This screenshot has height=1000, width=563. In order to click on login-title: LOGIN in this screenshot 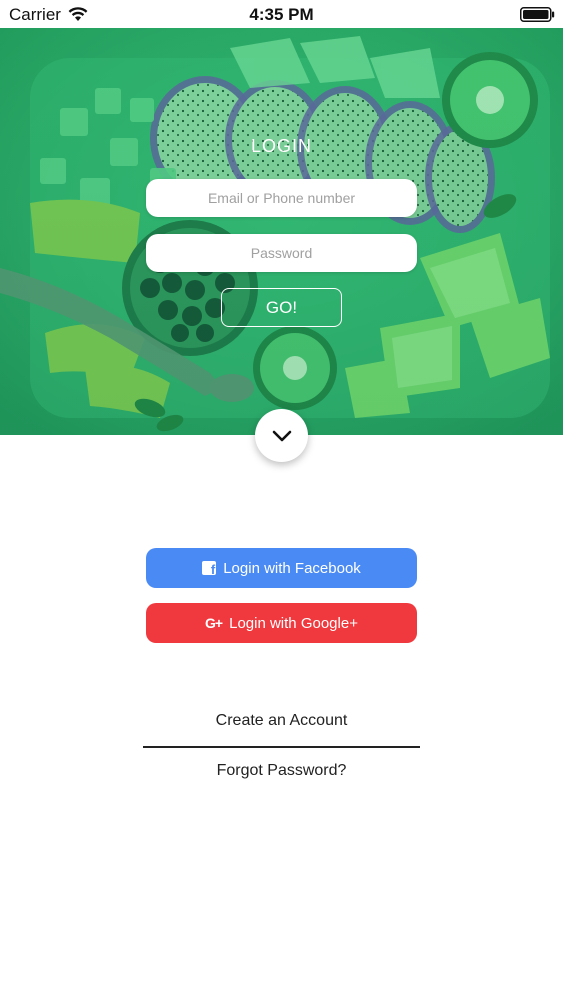, I will do `click(281, 146)`.